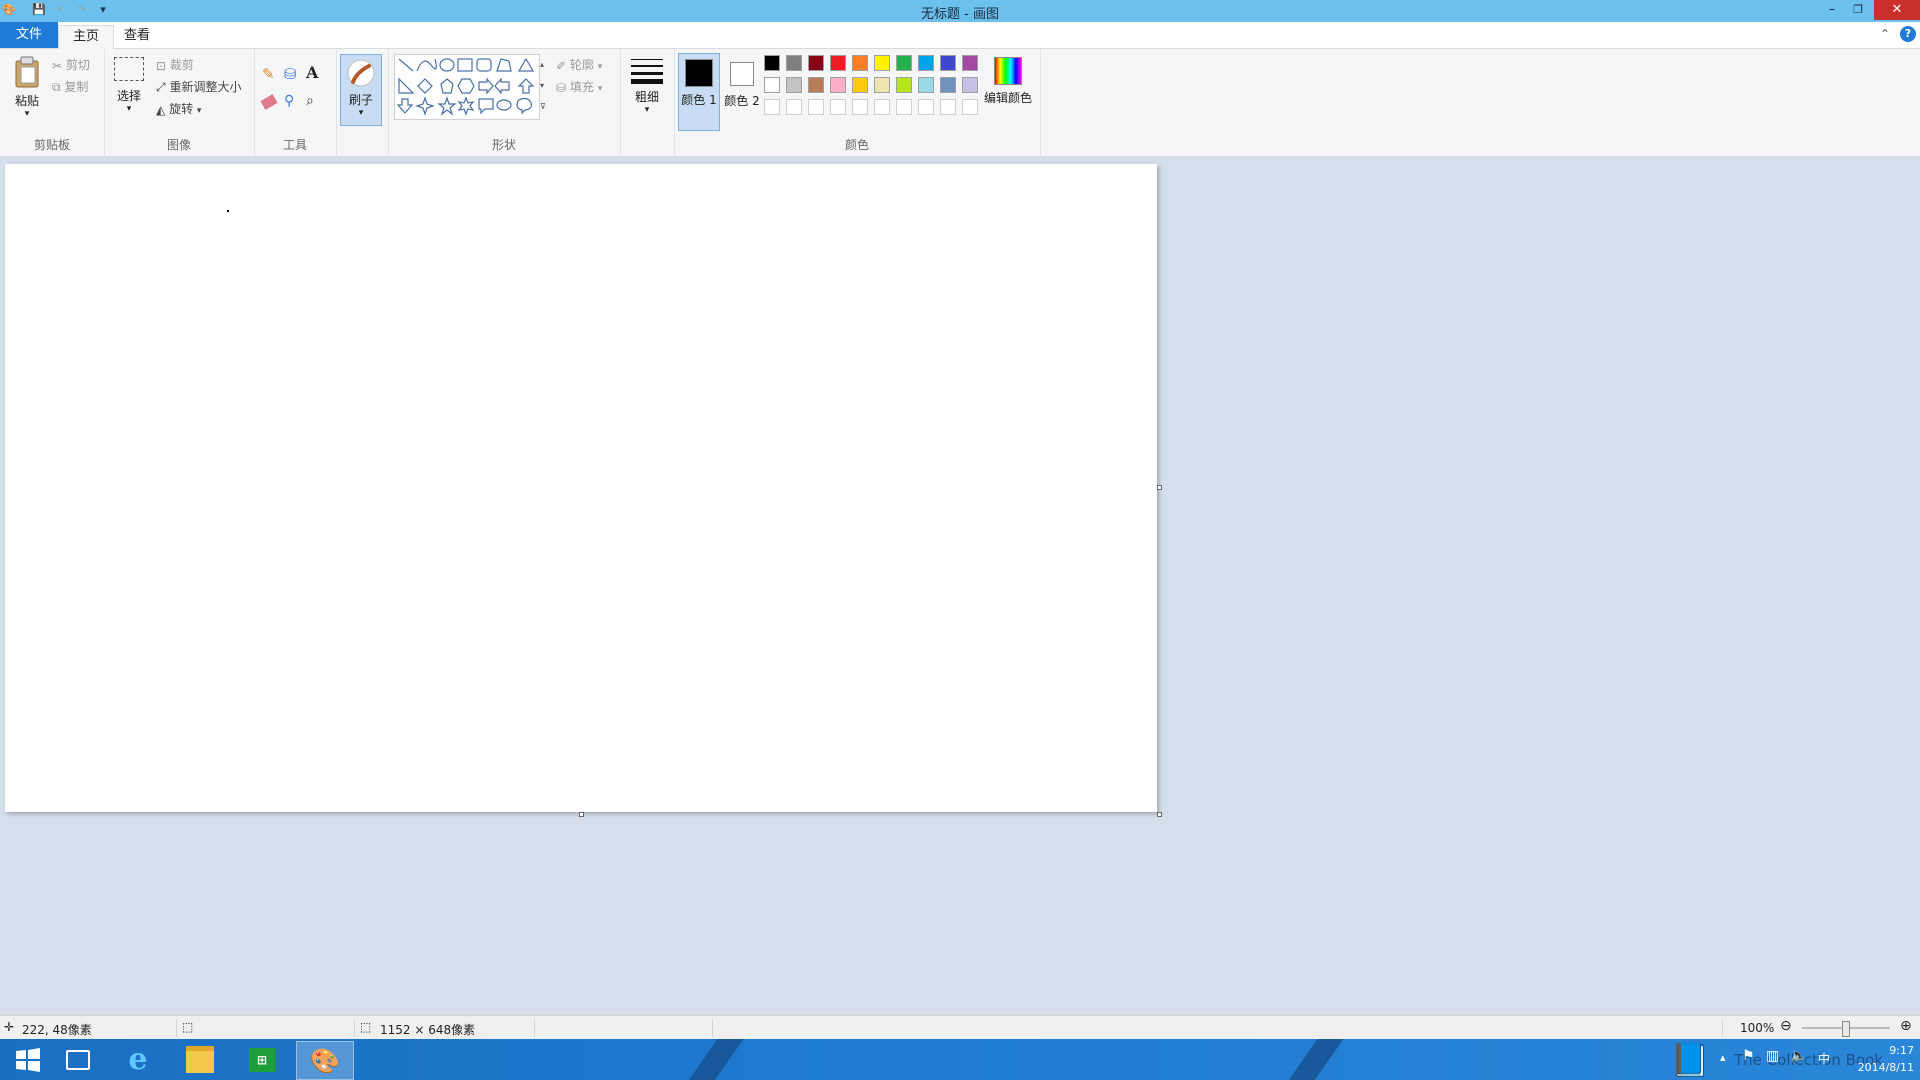 Image resolution: width=1920 pixels, height=1080 pixels. What do you see at coordinates (1858, 10) in the screenshot?
I see `restore-button: ❐` at bounding box center [1858, 10].